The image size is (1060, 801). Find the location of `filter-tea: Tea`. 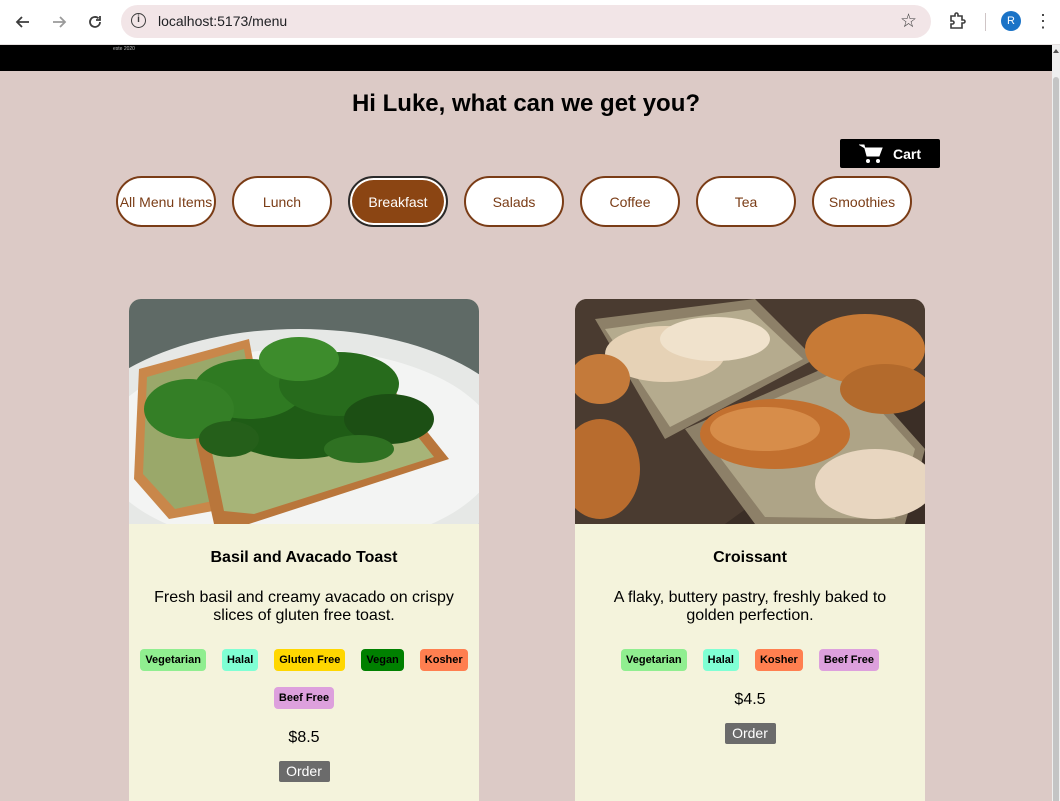

filter-tea: Tea is located at coordinates (746, 201).